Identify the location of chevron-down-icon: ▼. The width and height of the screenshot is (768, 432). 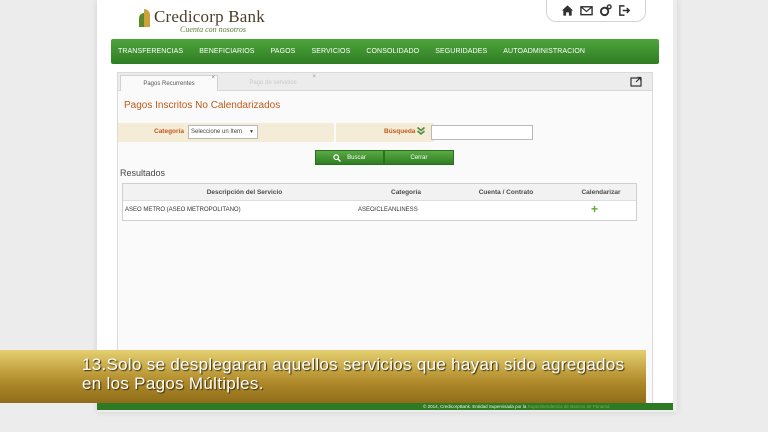
(251, 132).